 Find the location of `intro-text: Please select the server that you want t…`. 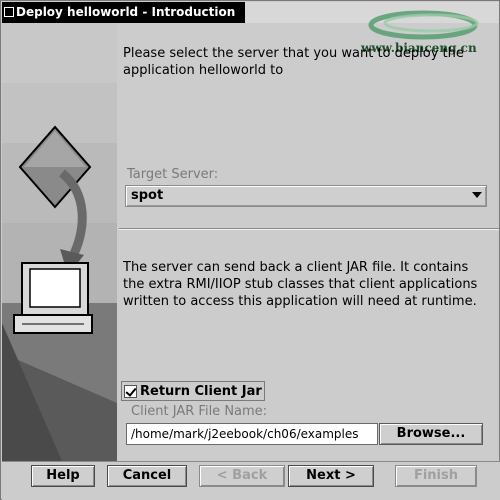

intro-text: Please select the server that you want t… is located at coordinates (293, 62).